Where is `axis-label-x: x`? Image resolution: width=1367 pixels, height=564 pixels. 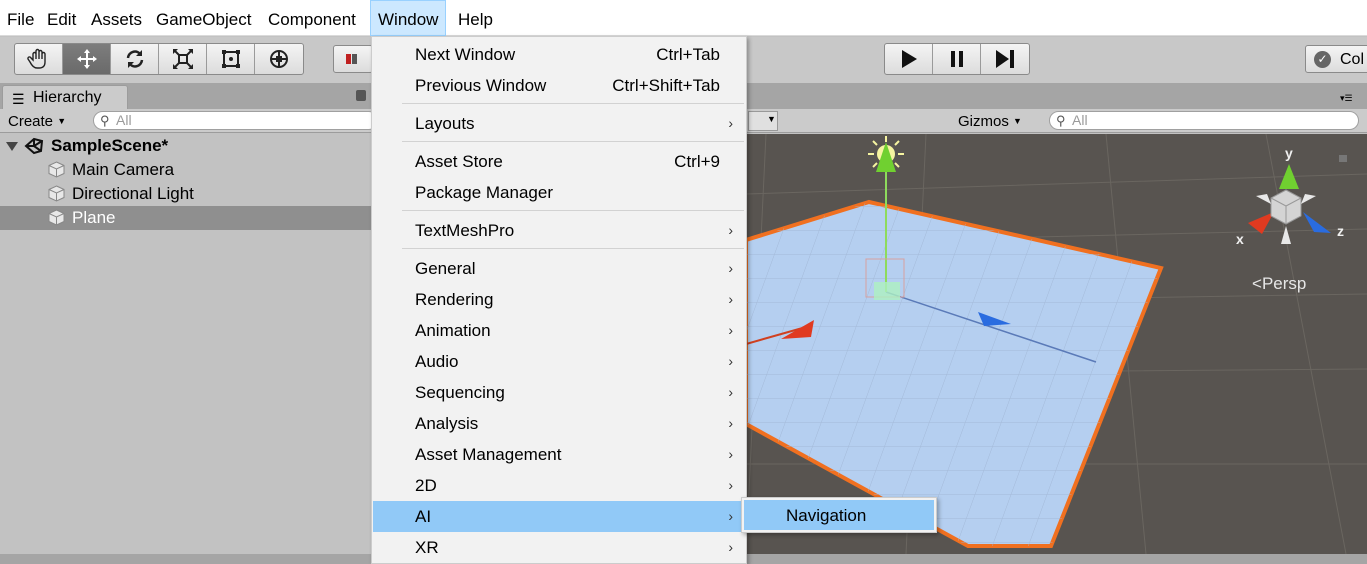
axis-label-x: x is located at coordinates (1240, 239).